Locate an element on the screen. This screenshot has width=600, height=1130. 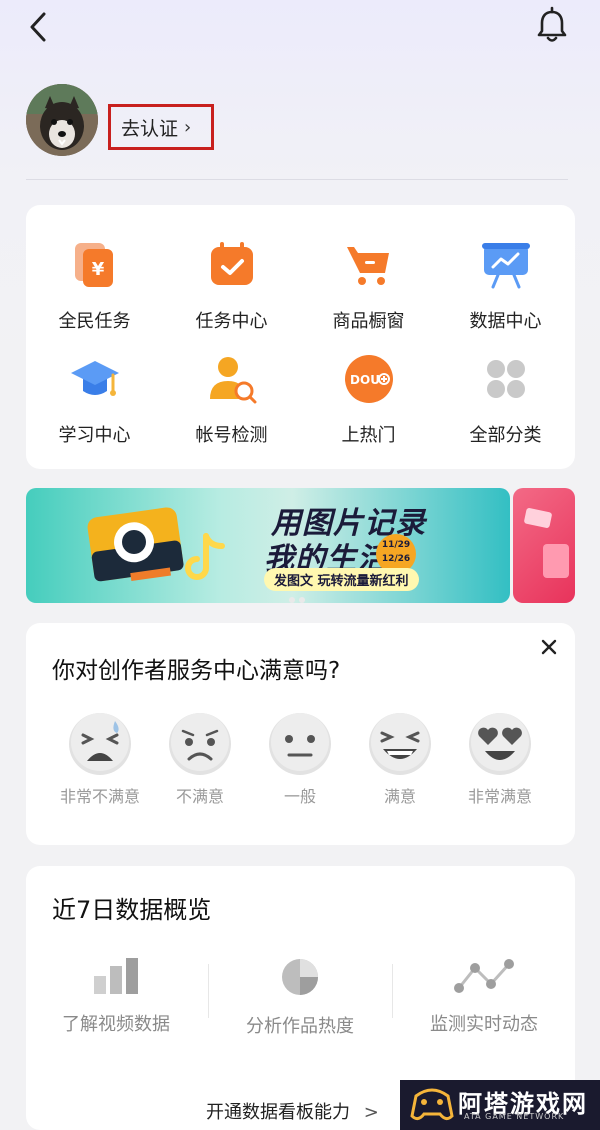
rating-very-satisfied: 非常满意 is located at coordinates (500, 759).